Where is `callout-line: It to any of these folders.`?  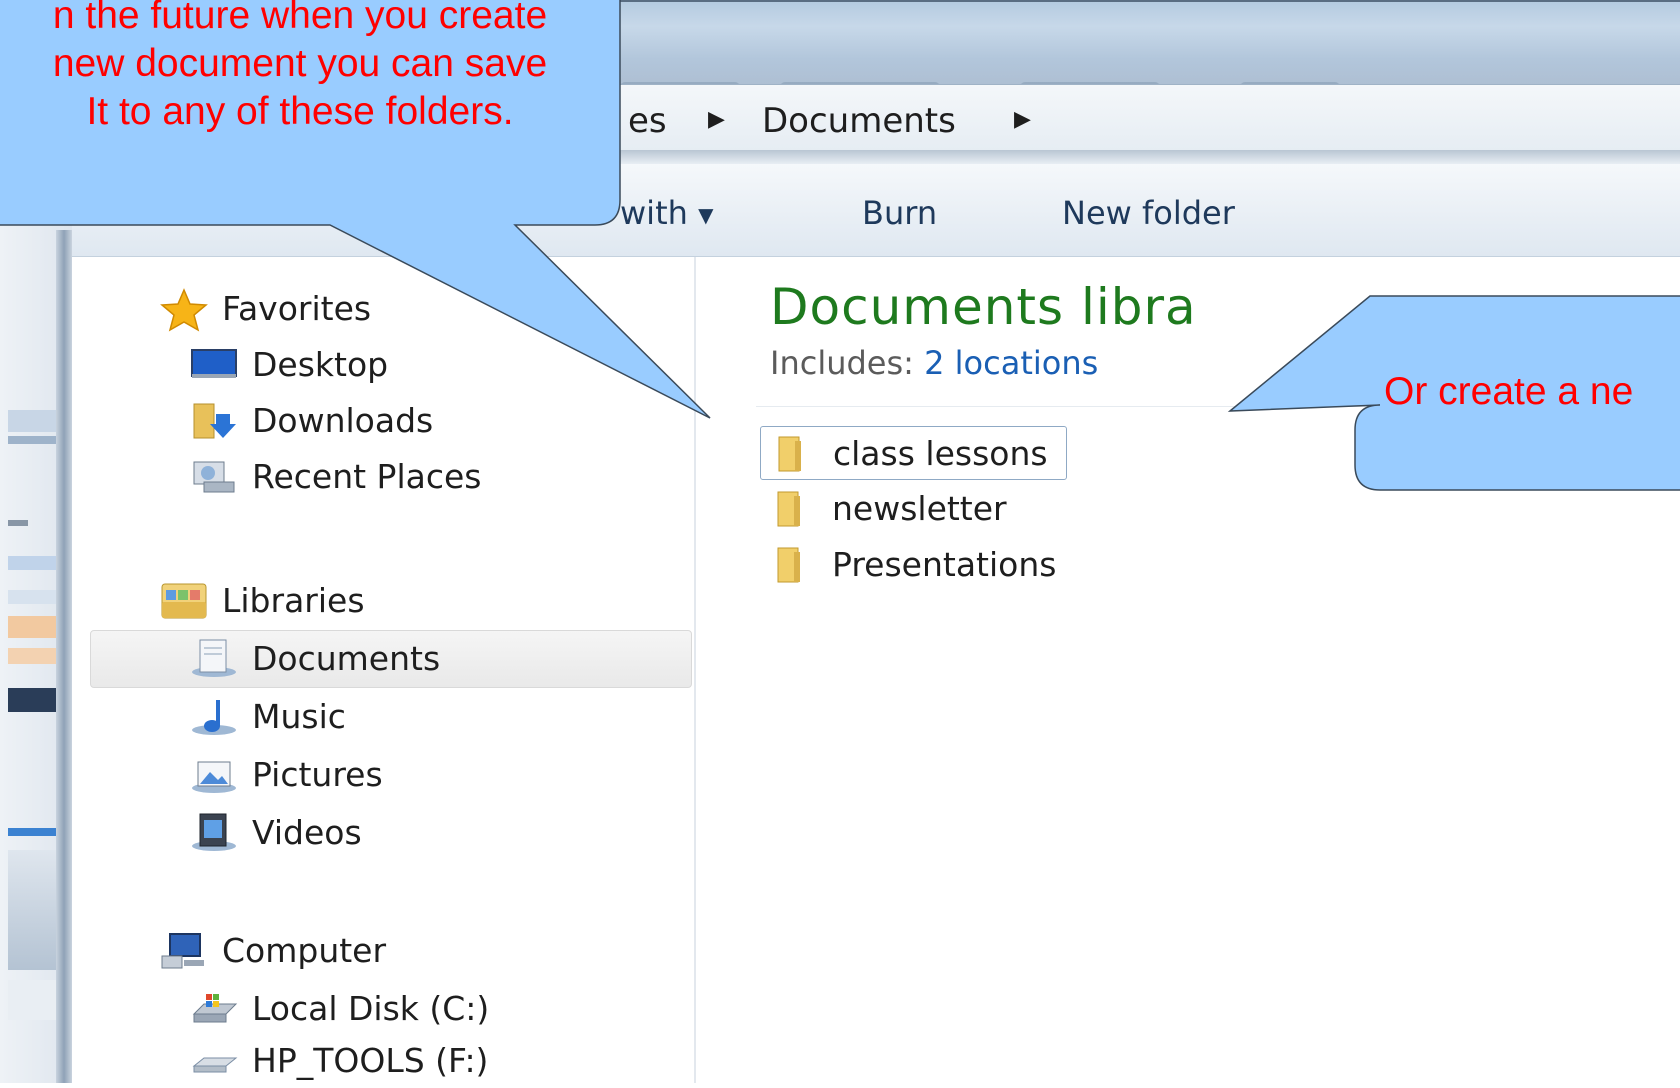 callout-line: It to any of these folders. is located at coordinates (300, 111).